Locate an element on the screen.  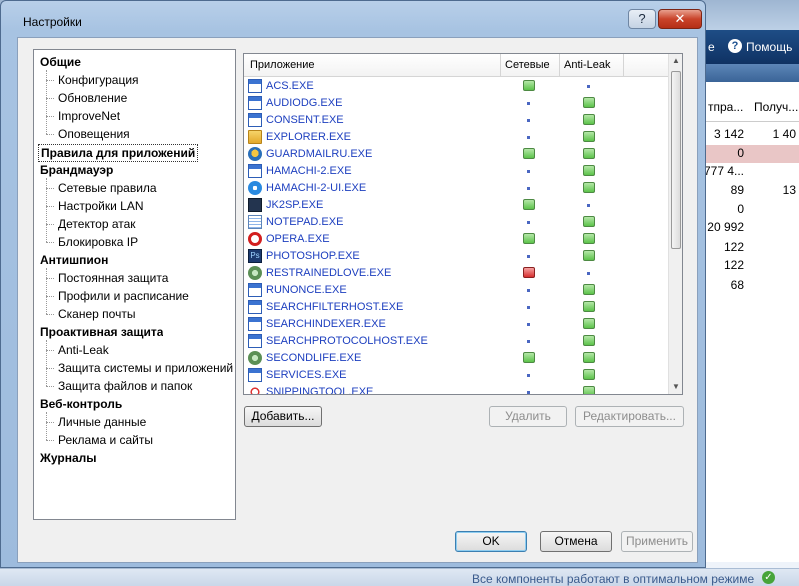
scroll-thumb is located at coordinates (676, 160).